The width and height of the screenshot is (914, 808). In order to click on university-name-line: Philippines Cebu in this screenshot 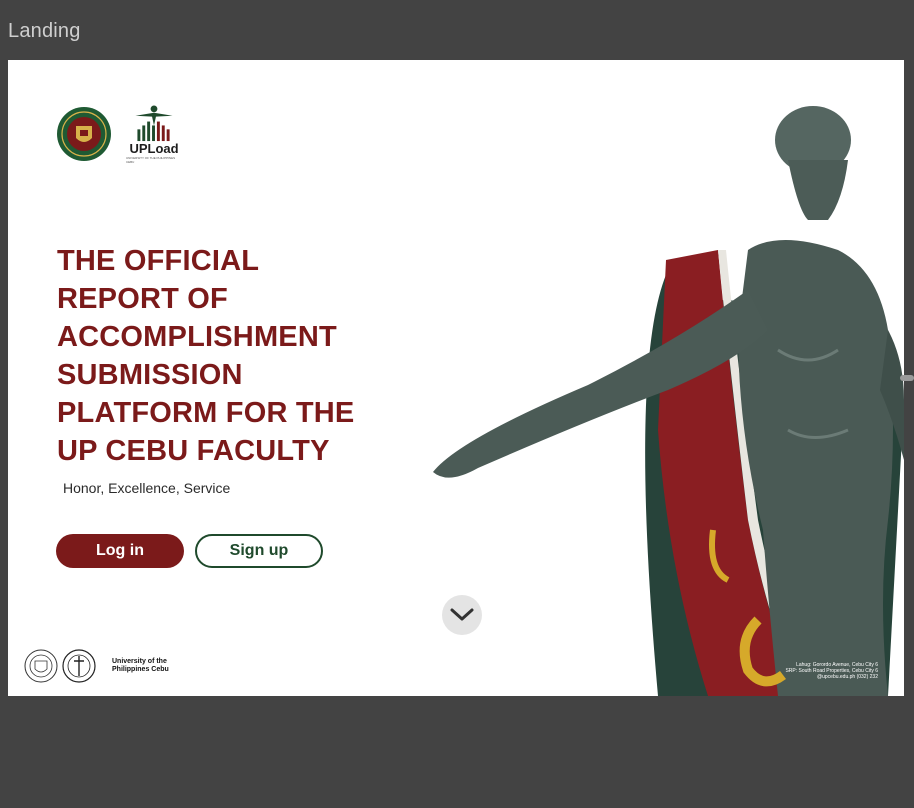, I will do `click(140, 669)`.